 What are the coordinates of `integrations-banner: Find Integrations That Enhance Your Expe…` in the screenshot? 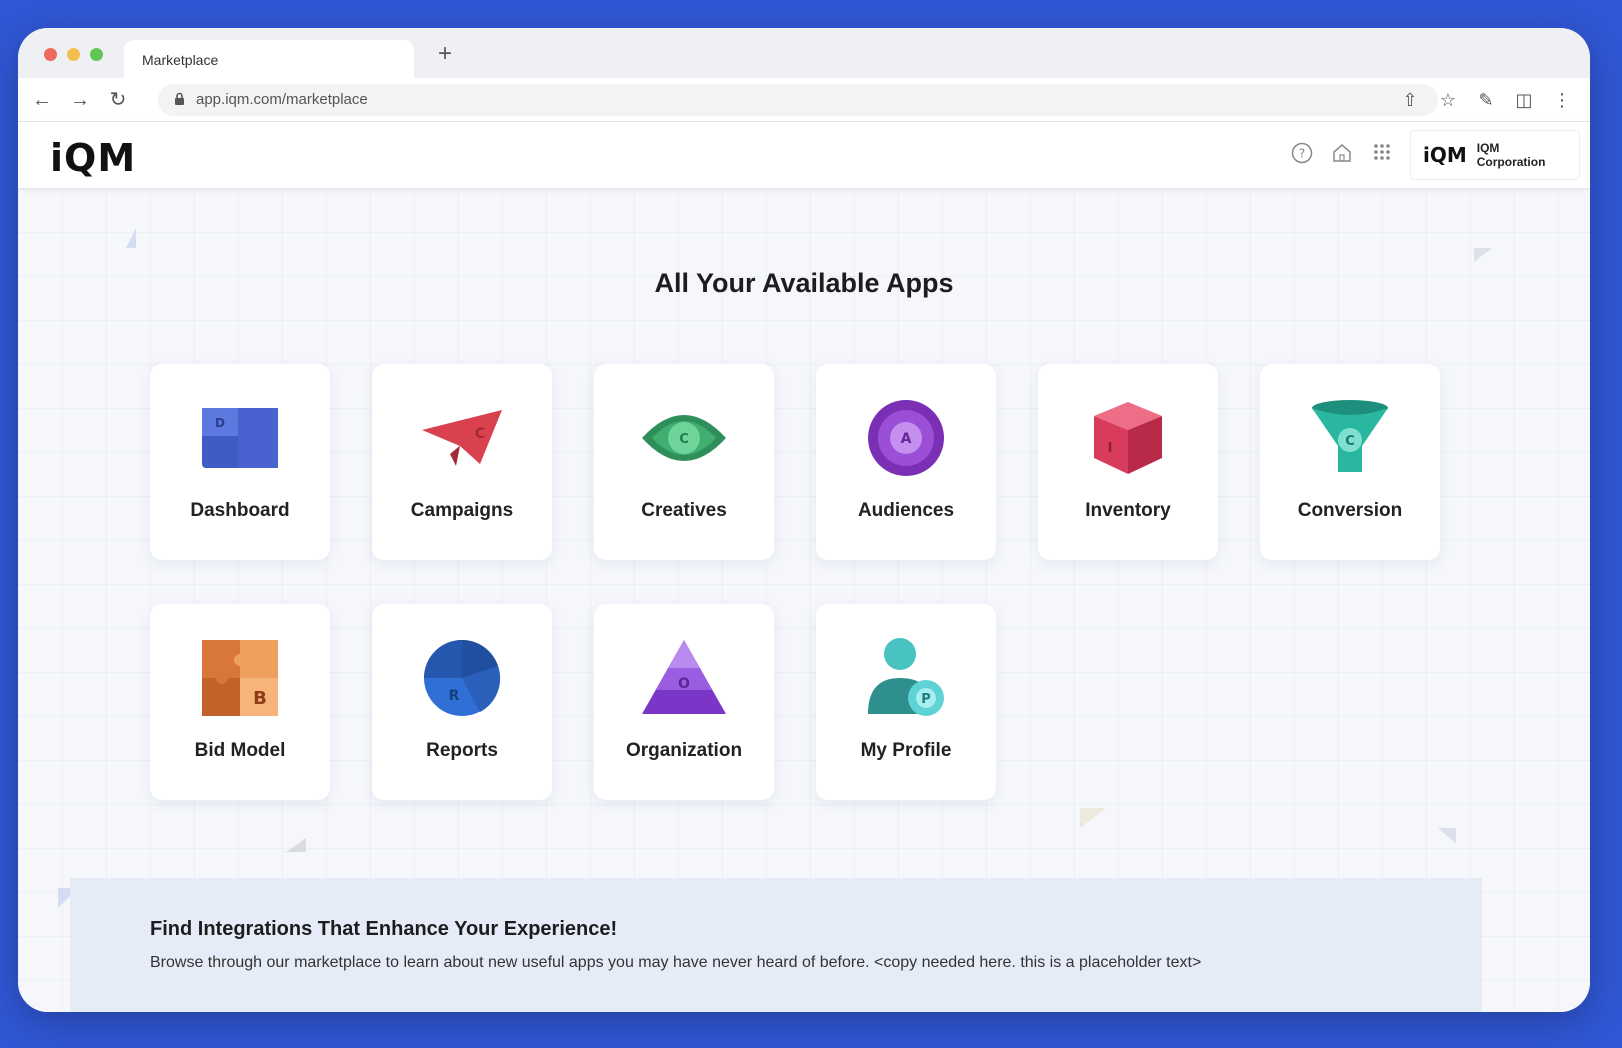 It's located at (776, 945).